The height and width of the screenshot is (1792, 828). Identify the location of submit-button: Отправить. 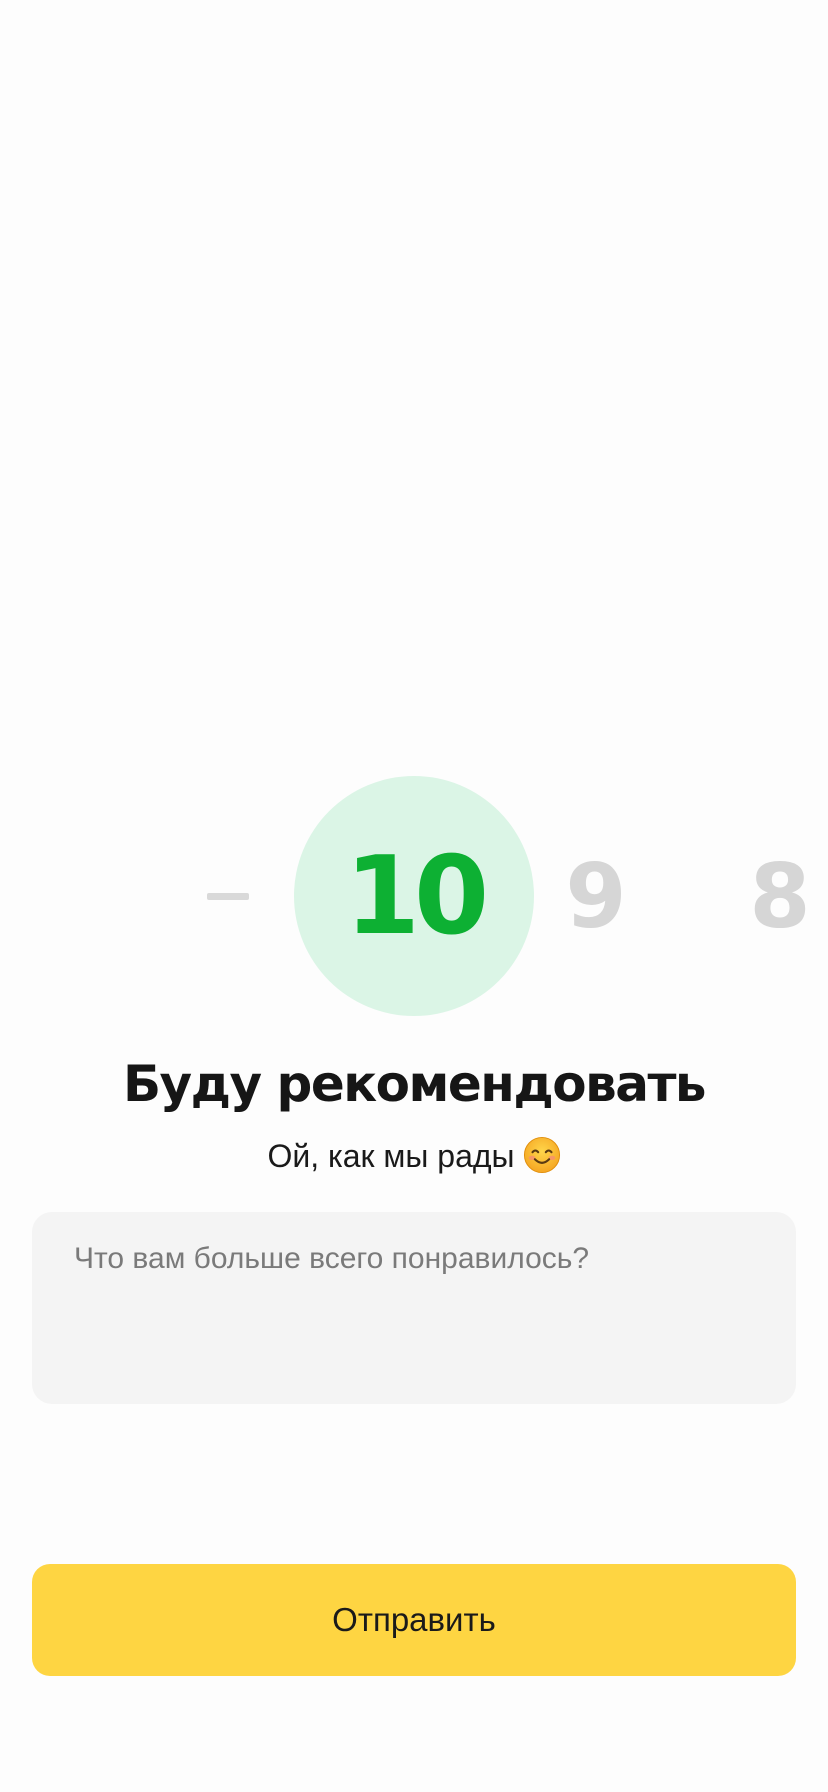
(414, 1620).